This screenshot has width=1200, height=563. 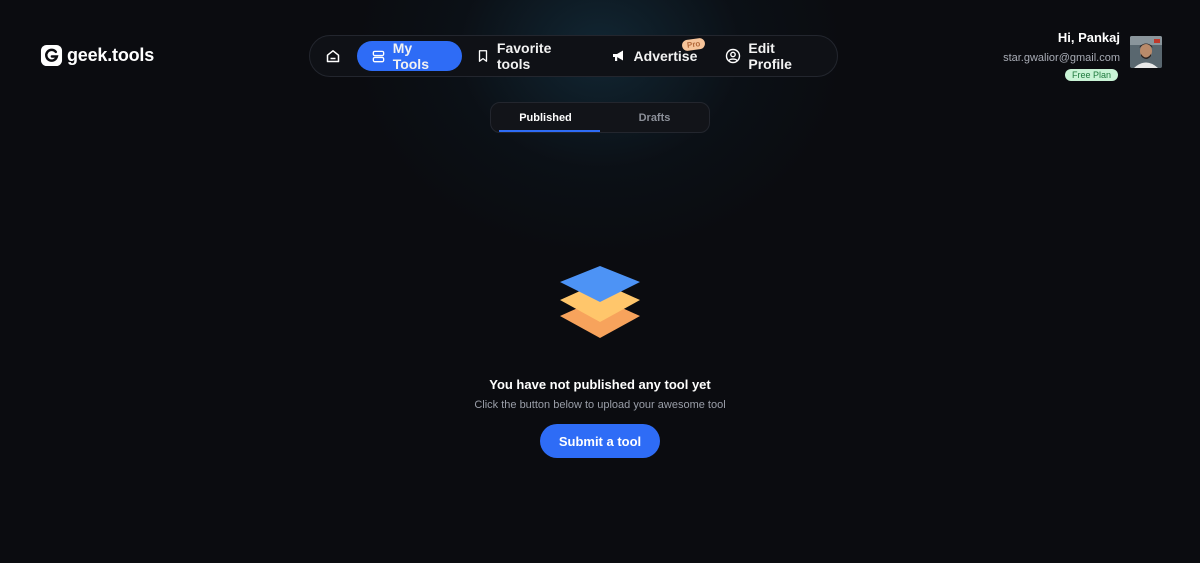 I want to click on submit-tool-button: Submit a tool, so click(x=600, y=441).